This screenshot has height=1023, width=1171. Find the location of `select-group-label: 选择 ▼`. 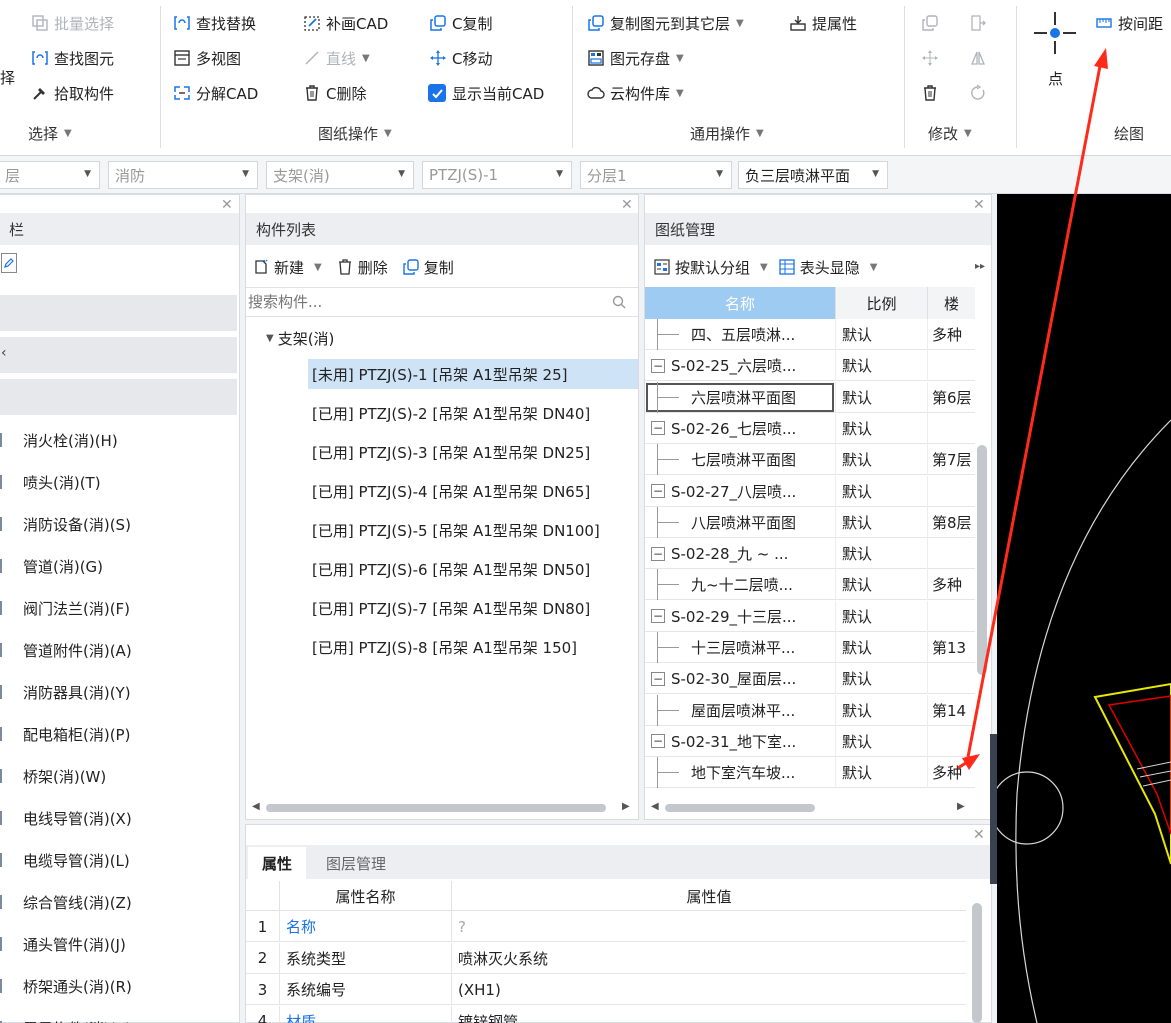

select-group-label: 选择 ▼ is located at coordinates (50, 133).